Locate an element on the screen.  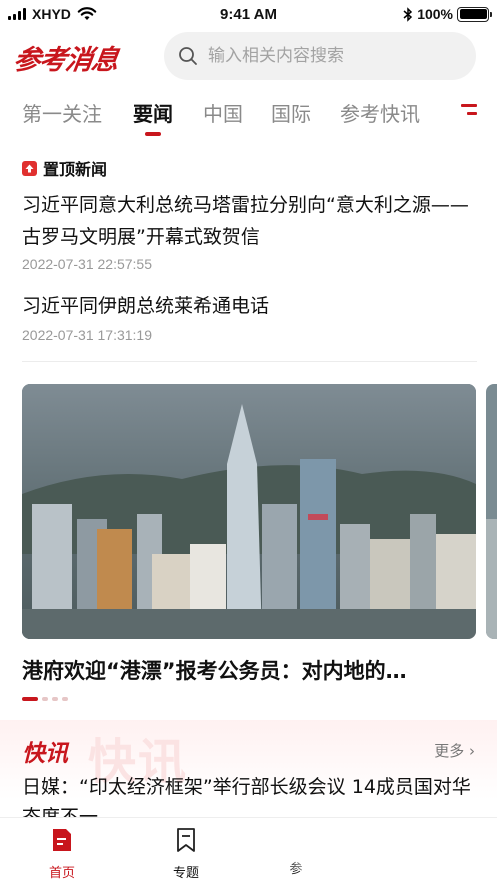
bookmark-icon is located at coordinates (186, 840).